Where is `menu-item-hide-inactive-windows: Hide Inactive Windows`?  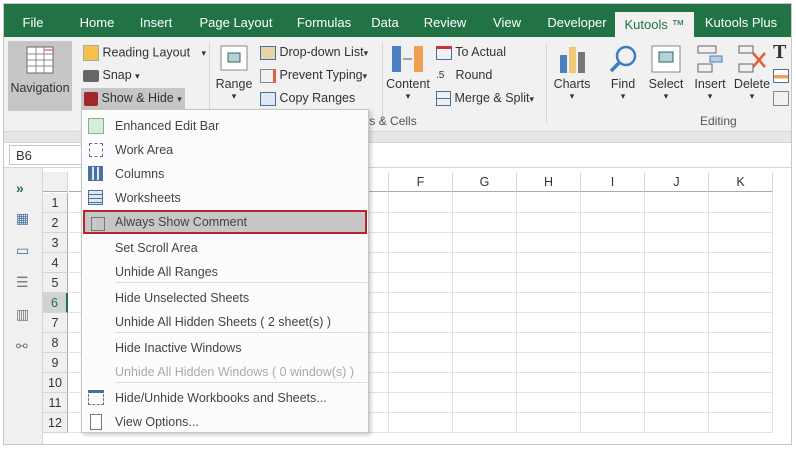 menu-item-hide-inactive-windows: Hide Inactive Windows is located at coordinates (225, 348).